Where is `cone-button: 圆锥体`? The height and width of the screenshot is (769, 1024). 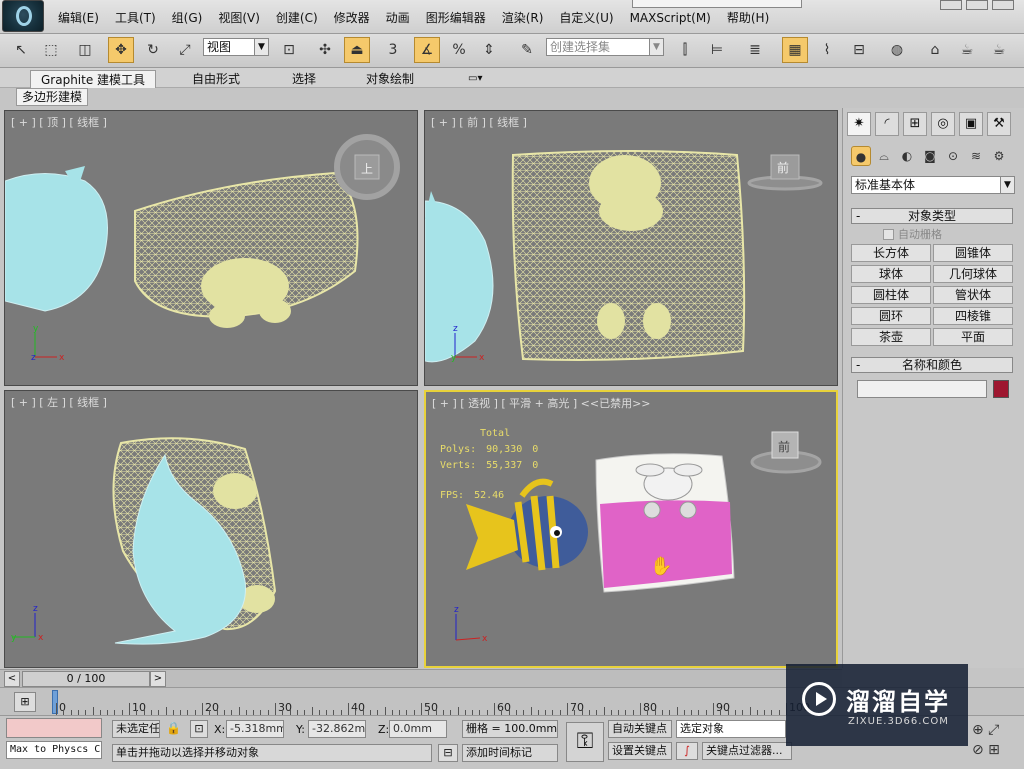 cone-button: 圆锥体 is located at coordinates (973, 253).